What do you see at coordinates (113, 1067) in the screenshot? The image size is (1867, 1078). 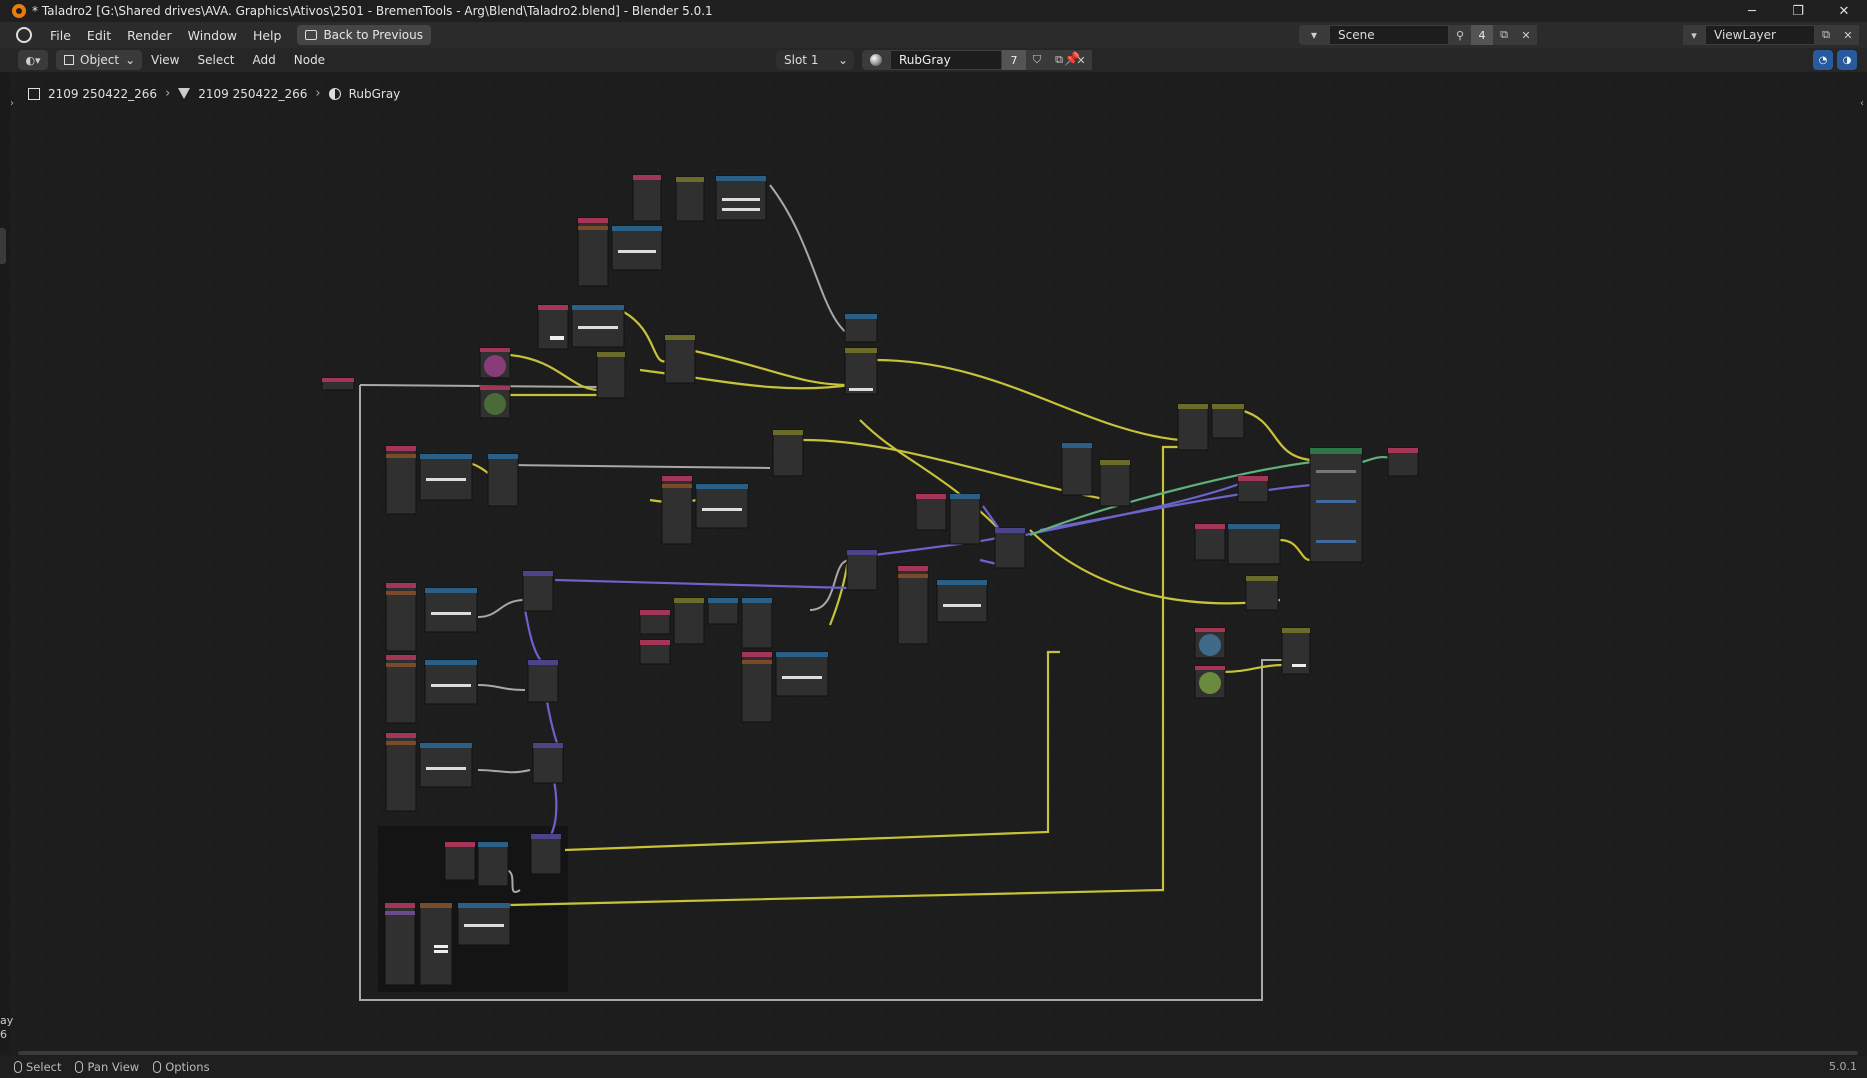 I see `status-pan-label: Pan View` at bounding box center [113, 1067].